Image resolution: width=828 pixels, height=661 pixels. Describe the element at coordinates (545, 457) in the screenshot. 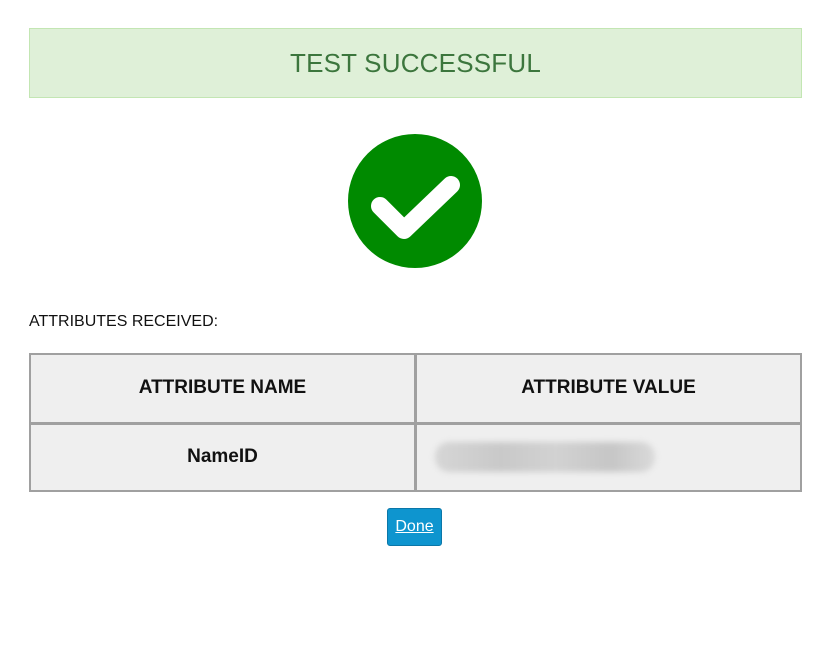

I see `redacted-value` at that location.